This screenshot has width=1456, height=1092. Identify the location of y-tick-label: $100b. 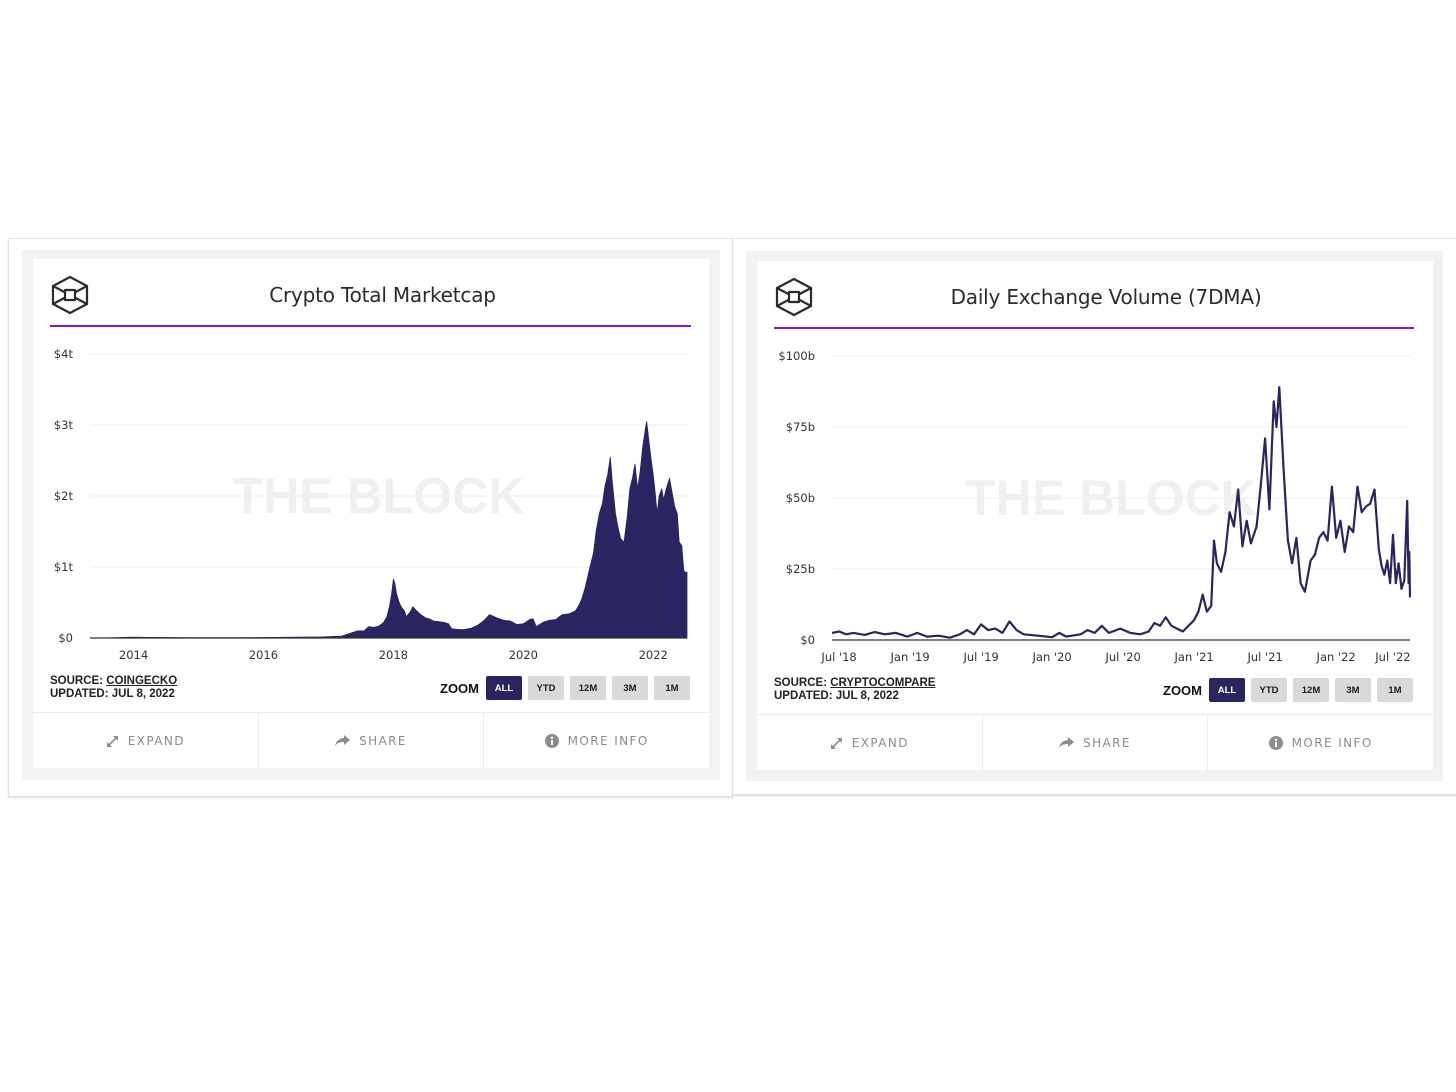
(796, 356).